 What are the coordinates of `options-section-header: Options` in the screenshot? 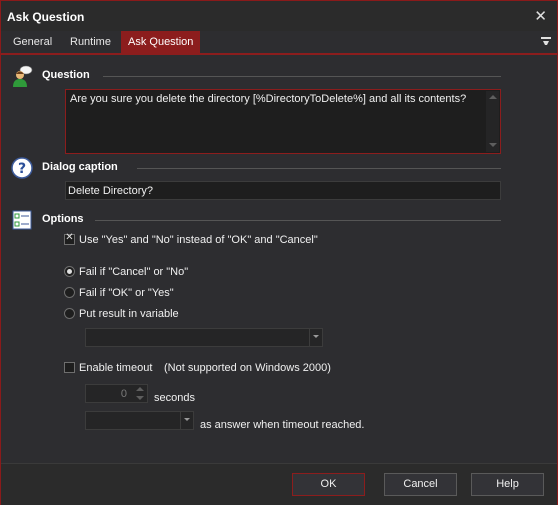 It's located at (256, 220).